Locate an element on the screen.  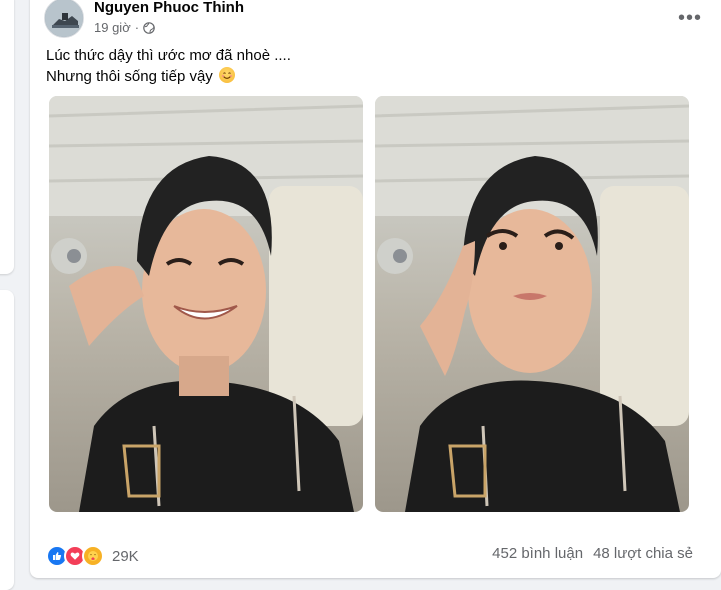
avatar-image is located at coordinates (64, 18).